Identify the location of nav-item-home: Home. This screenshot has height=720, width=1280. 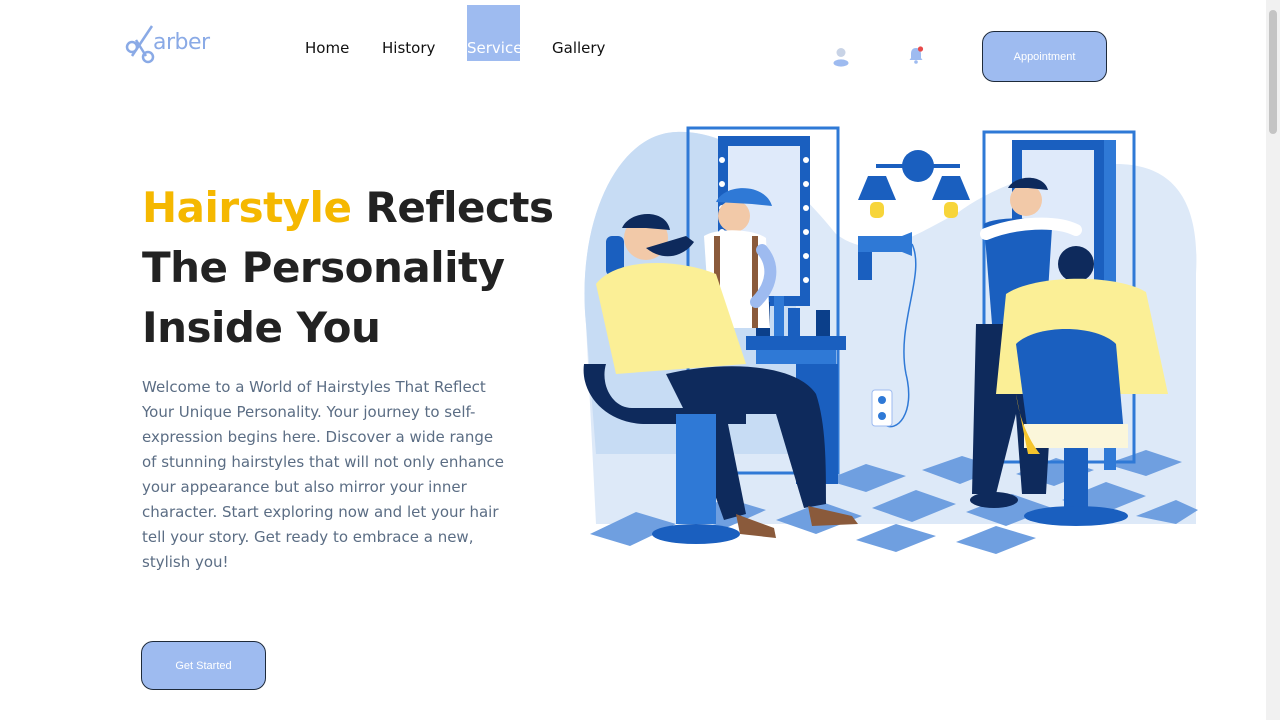
(327, 48).